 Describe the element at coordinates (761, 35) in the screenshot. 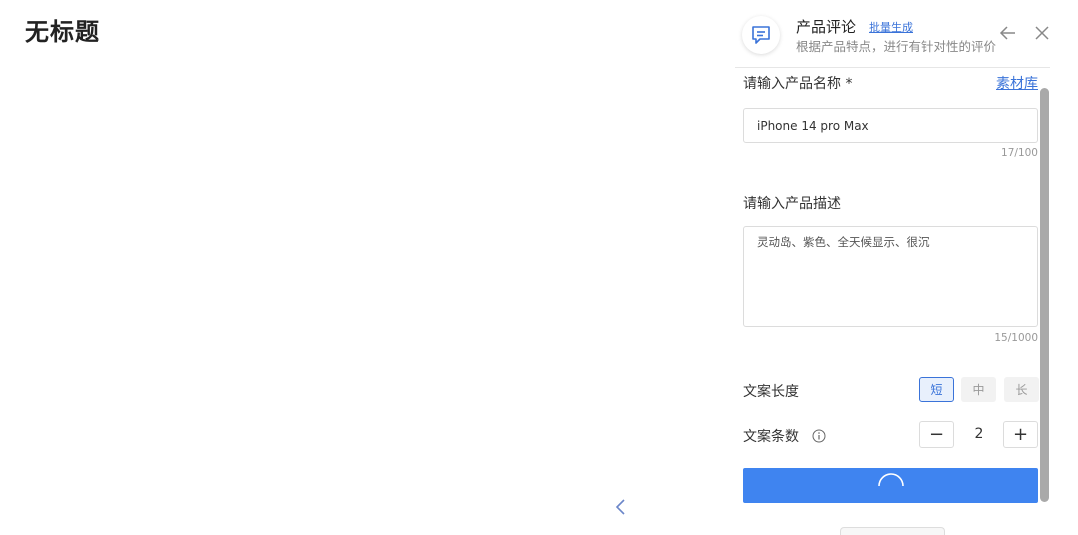

I see `comment-icon` at that location.